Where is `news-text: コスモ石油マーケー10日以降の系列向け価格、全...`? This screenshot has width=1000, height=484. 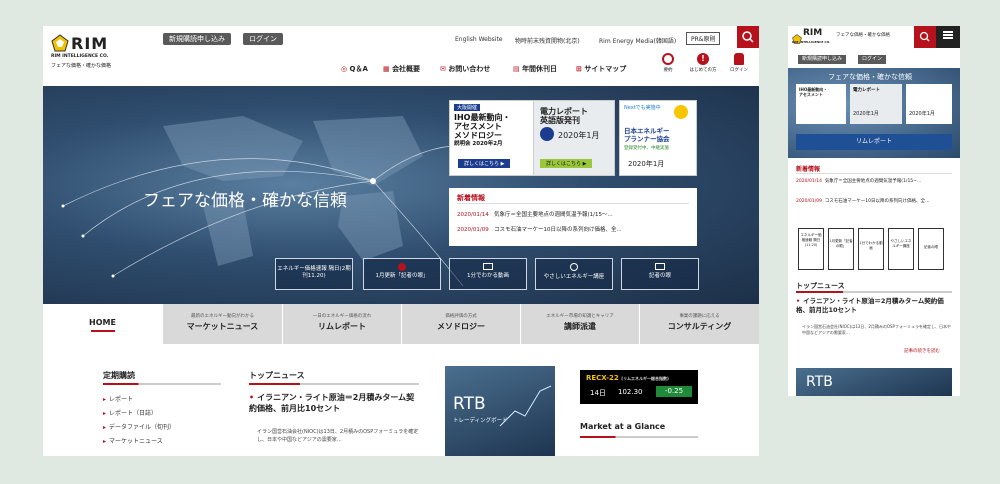 news-text: コスモ石油マーケー10日以降の系列向け価格、全... is located at coordinates (557, 230).